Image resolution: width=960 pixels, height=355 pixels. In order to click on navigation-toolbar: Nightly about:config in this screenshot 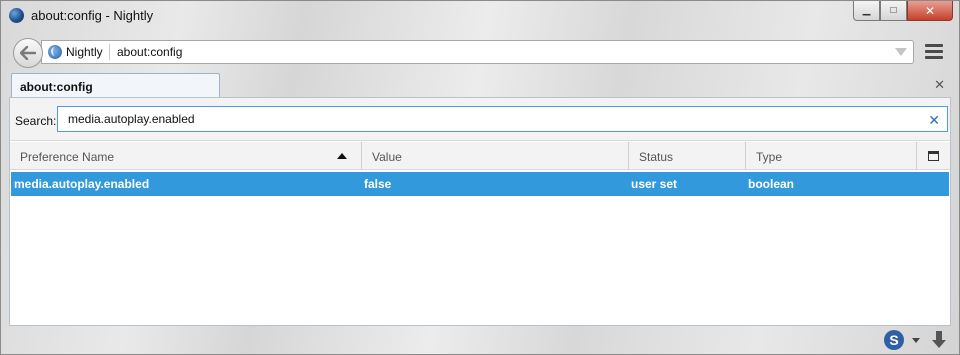, I will do `click(480, 52)`.